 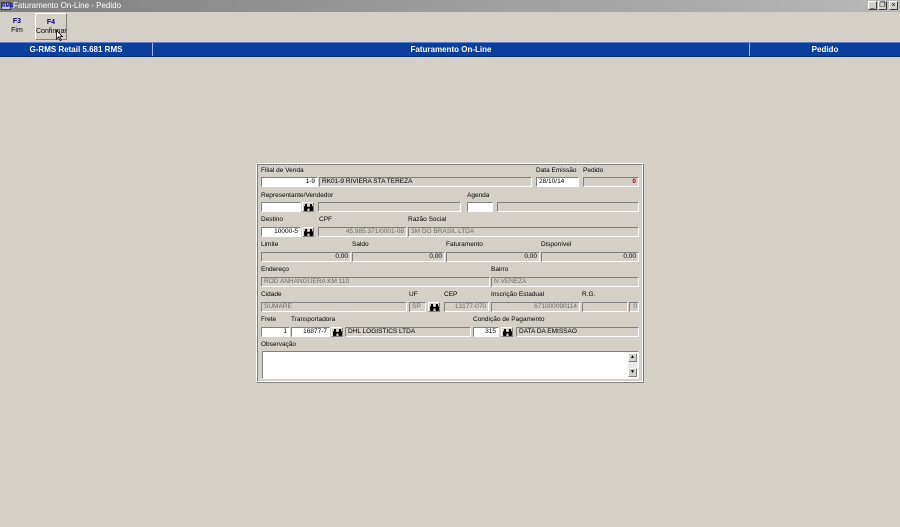 What do you see at coordinates (557, 182) in the screenshot?
I see `data-emissao-input: 28/10/14` at bounding box center [557, 182].